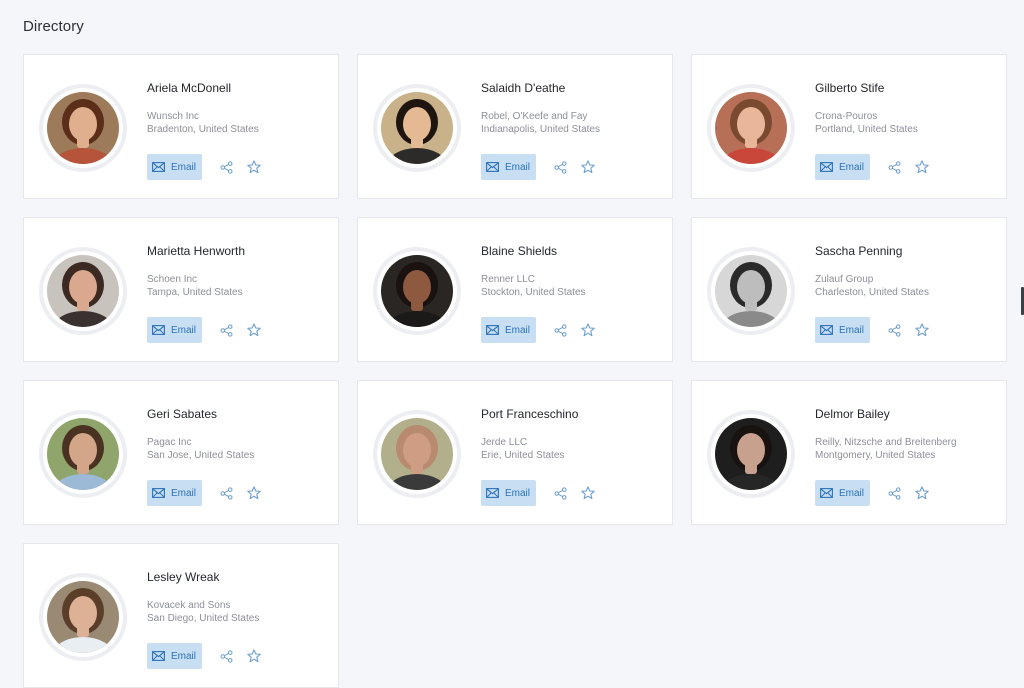 Image resolution: width=1024 pixels, height=688 pixels. Describe the element at coordinates (571, 414) in the screenshot. I see `contact-name: Port Franceschino` at that location.